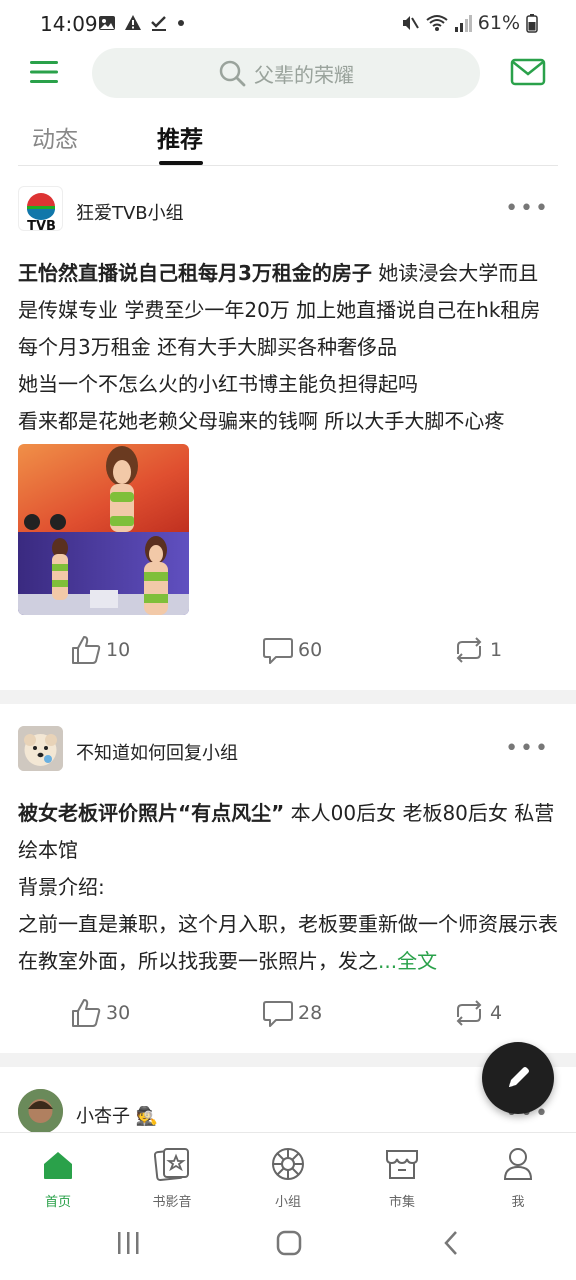  What do you see at coordinates (180, 137) in the screenshot?
I see `tab-recommended: 推荐` at bounding box center [180, 137].